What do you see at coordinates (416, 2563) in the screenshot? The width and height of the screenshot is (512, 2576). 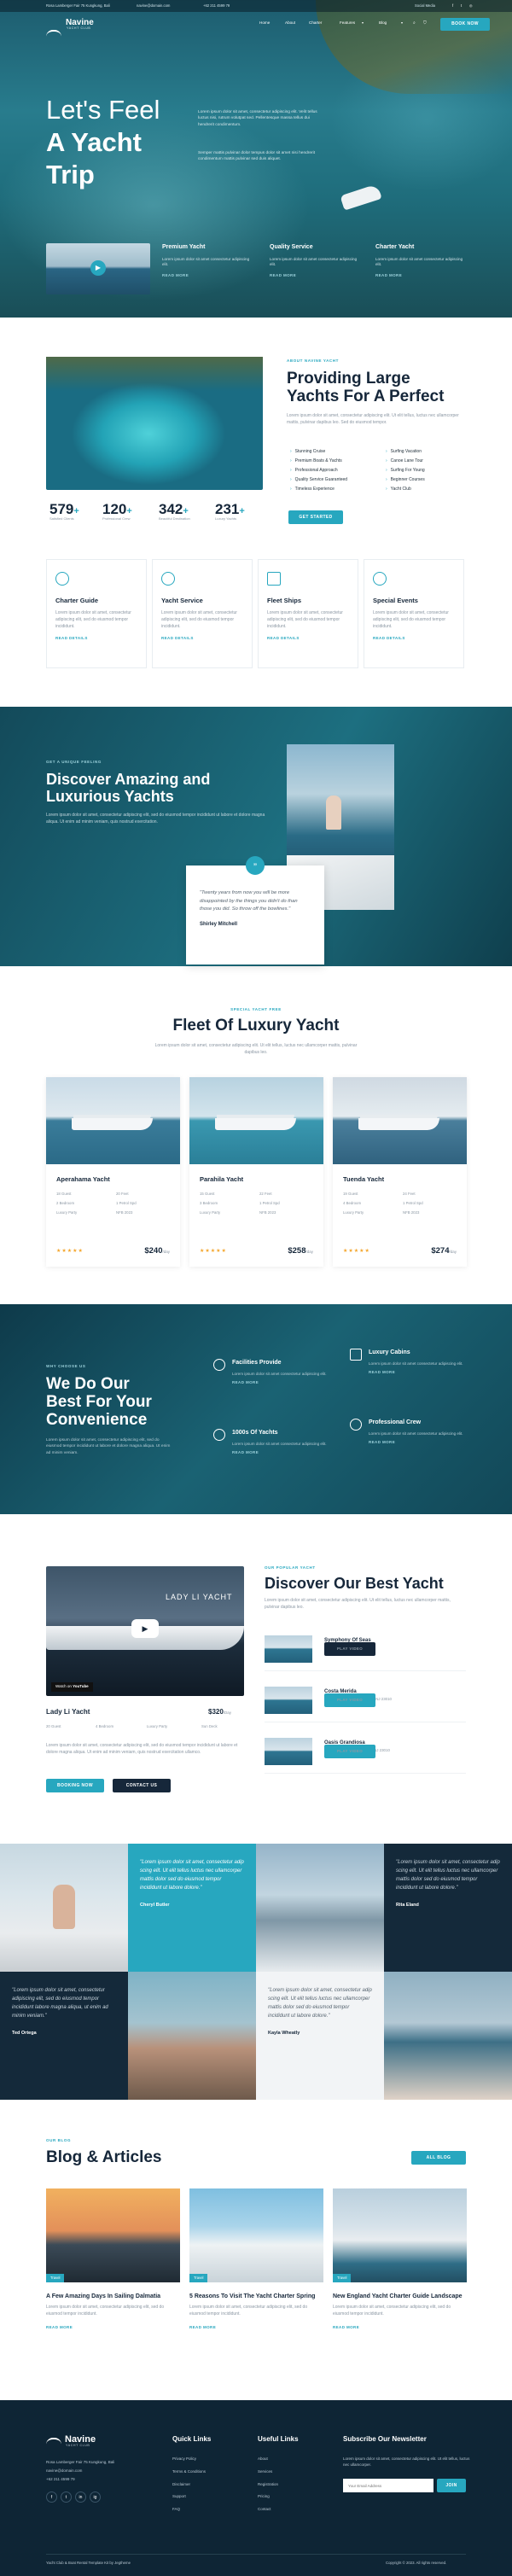 I see `footer-copyright: Copyright © 2023. All rights reserved.` at bounding box center [416, 2563].